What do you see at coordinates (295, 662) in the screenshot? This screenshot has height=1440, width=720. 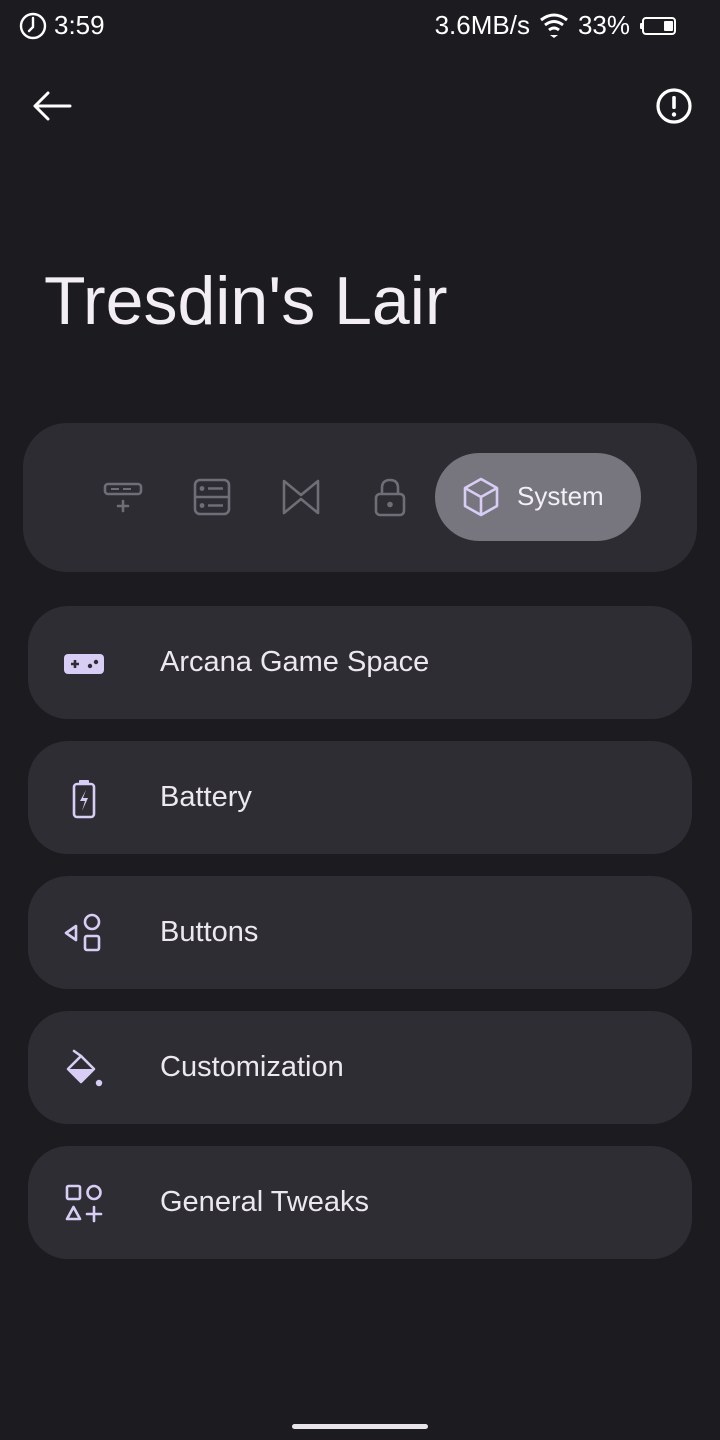 I see `menu-item-label: Arcana Game Space` at bounding box center [295, 662].